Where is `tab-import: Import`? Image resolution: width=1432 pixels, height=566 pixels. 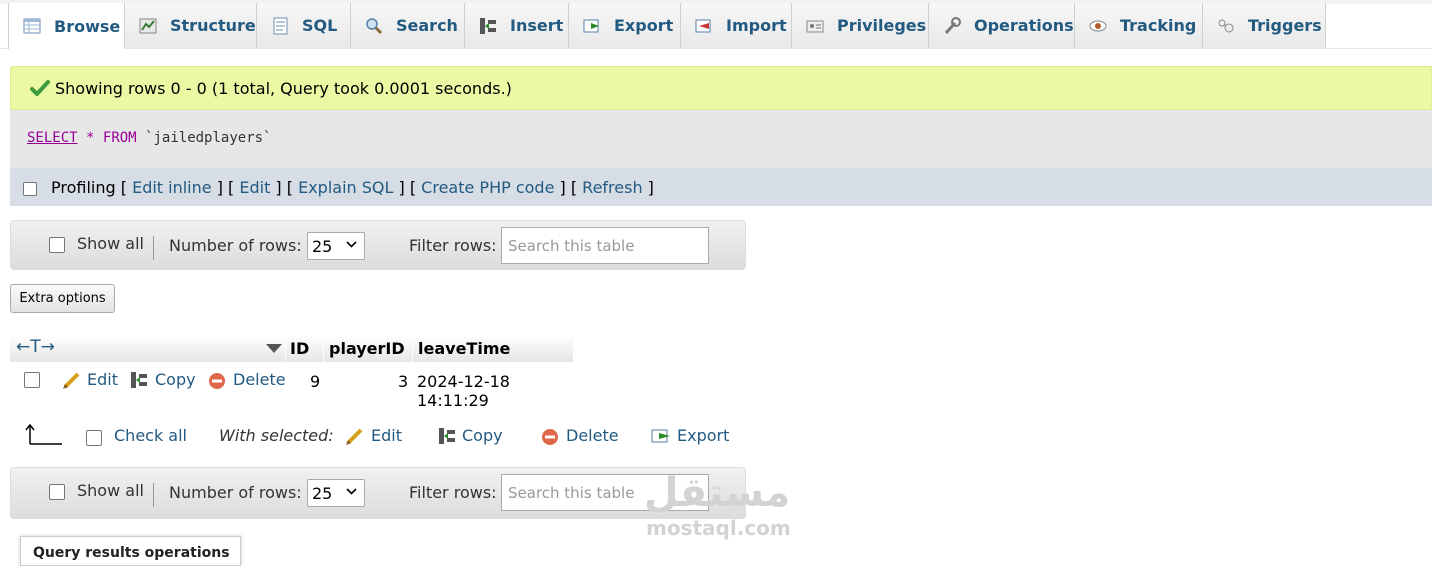 tab-import: Import is located at coordinates (736, 25).